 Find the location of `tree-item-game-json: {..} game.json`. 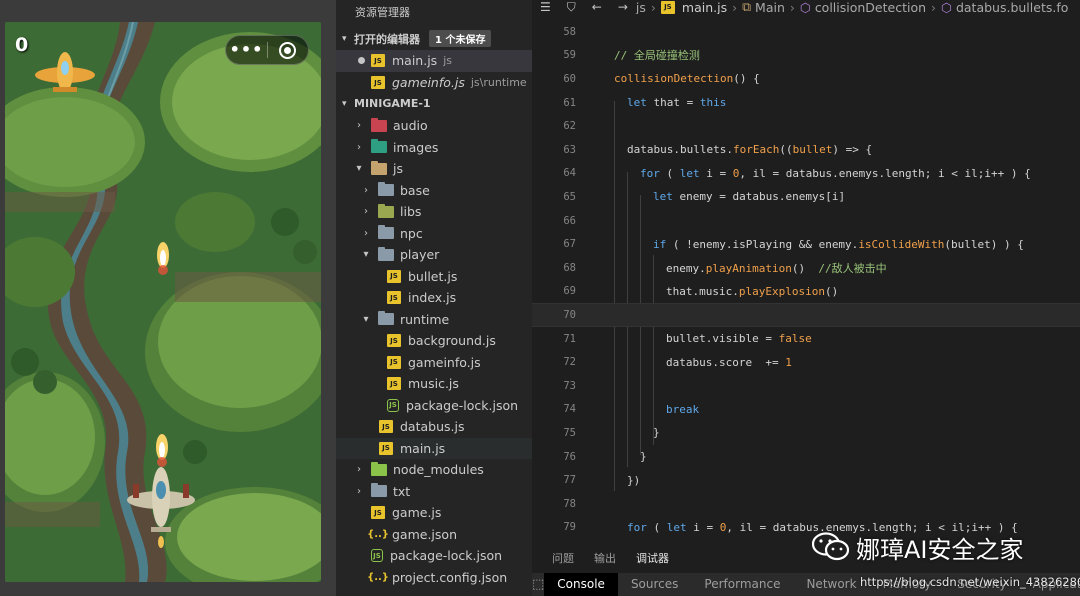

tree-item-game-json: {..} game.json is located at coordinates (434, 535).